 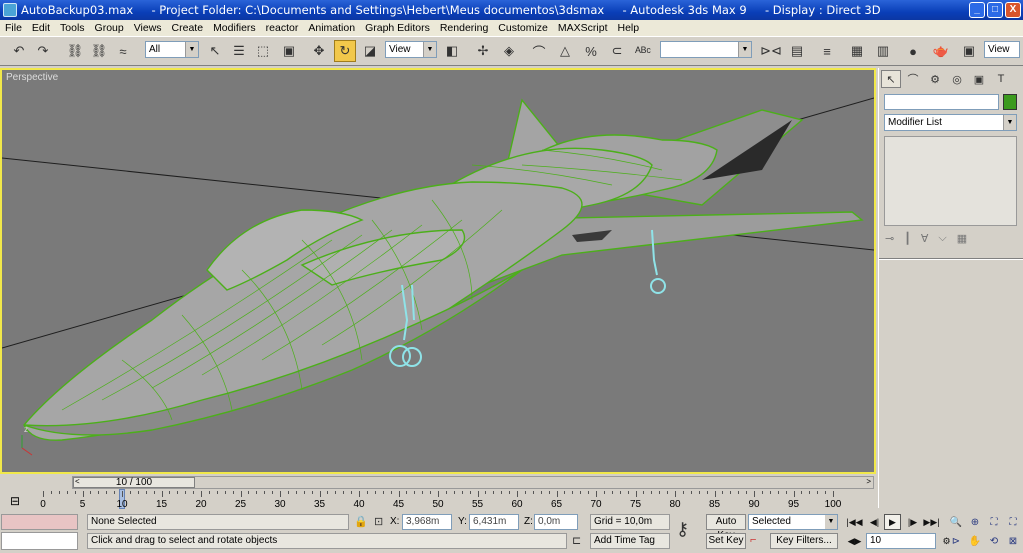 I want to click on edit-named-selection-icon: ᴬᴮᶜ, so click(x=643, y=51).